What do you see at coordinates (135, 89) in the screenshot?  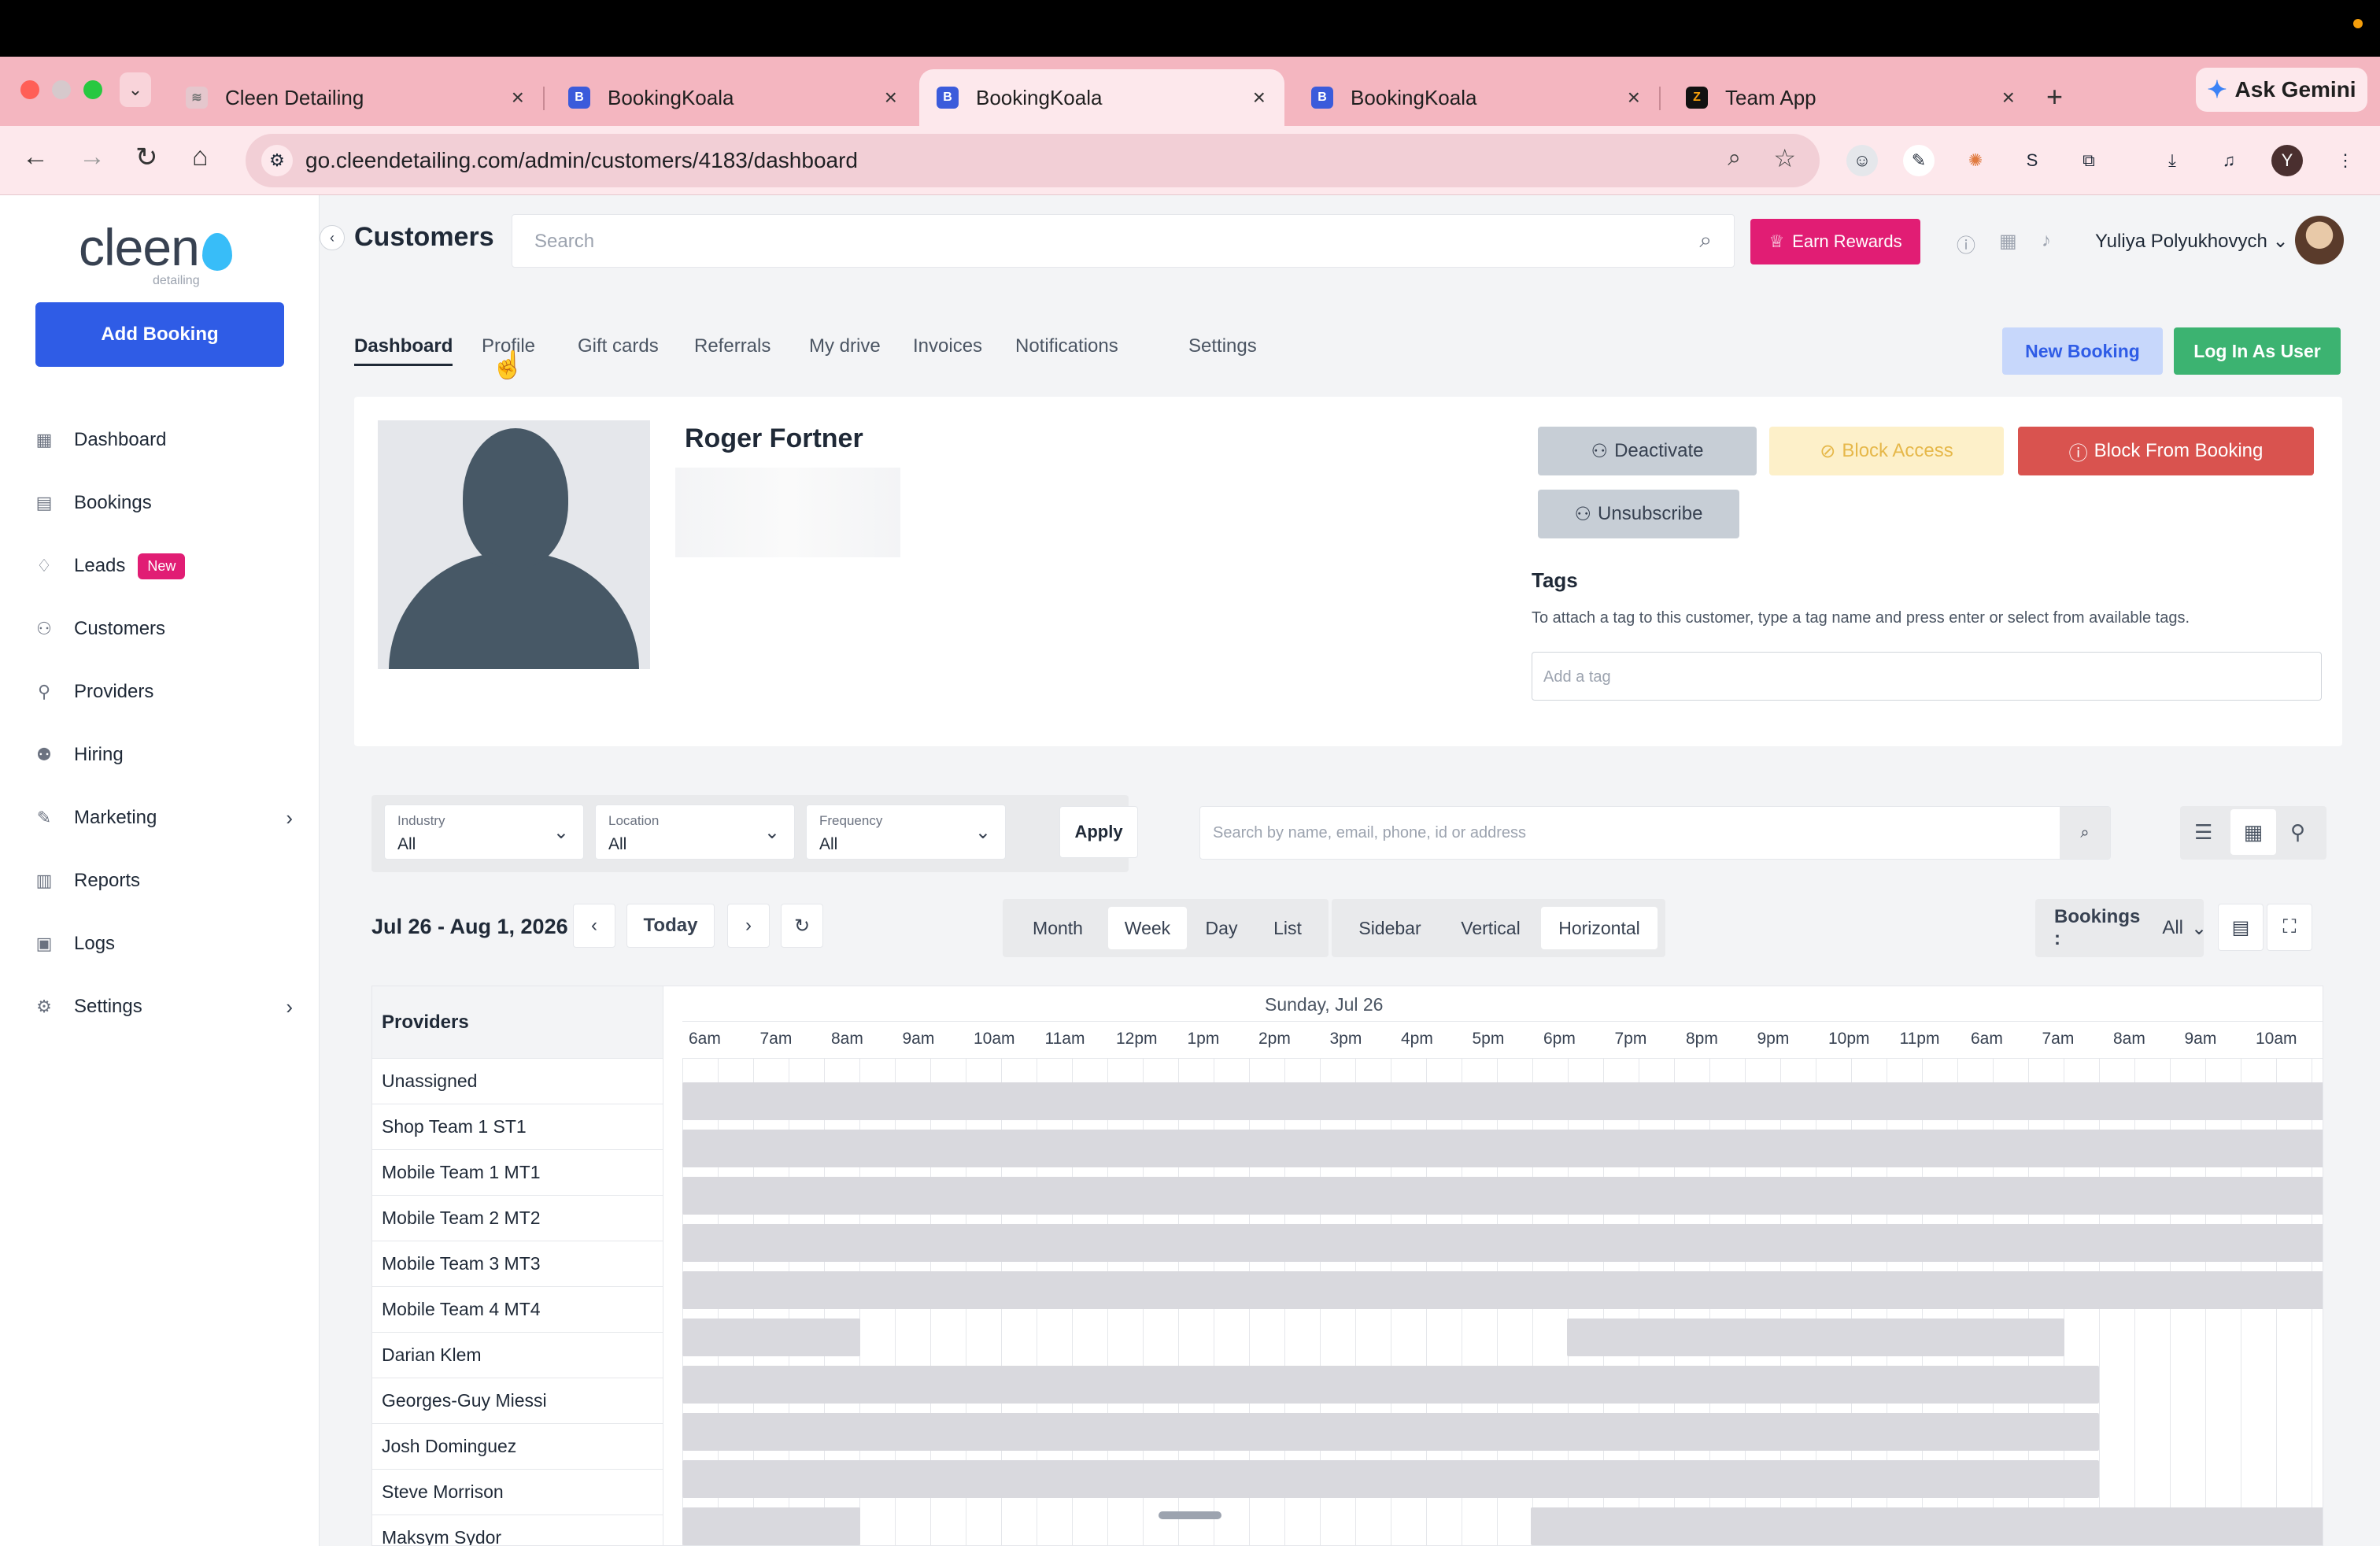 I see `tab-search-button: ⌄` at bounding box center [135, 89].